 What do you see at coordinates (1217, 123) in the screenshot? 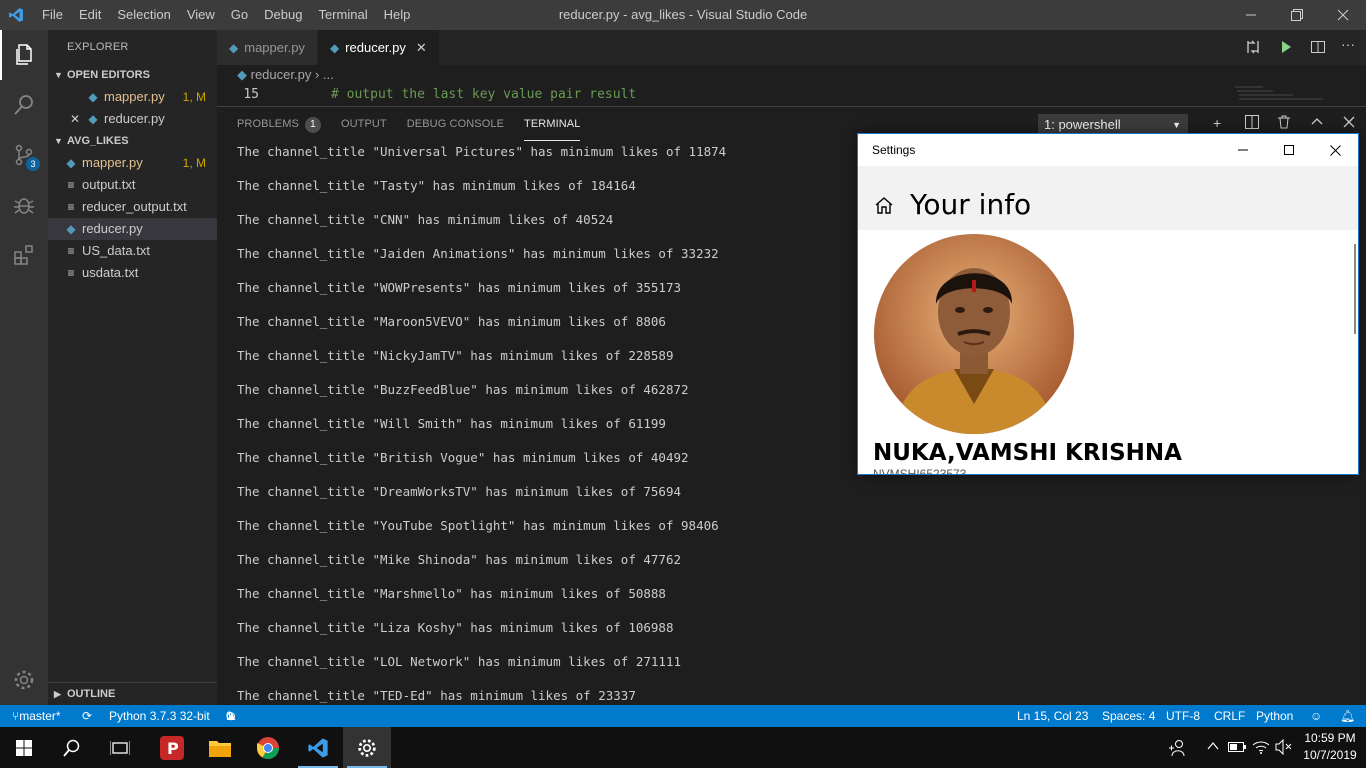
I see `new-terminal-icon: +` at bounding box center [1217, 123].